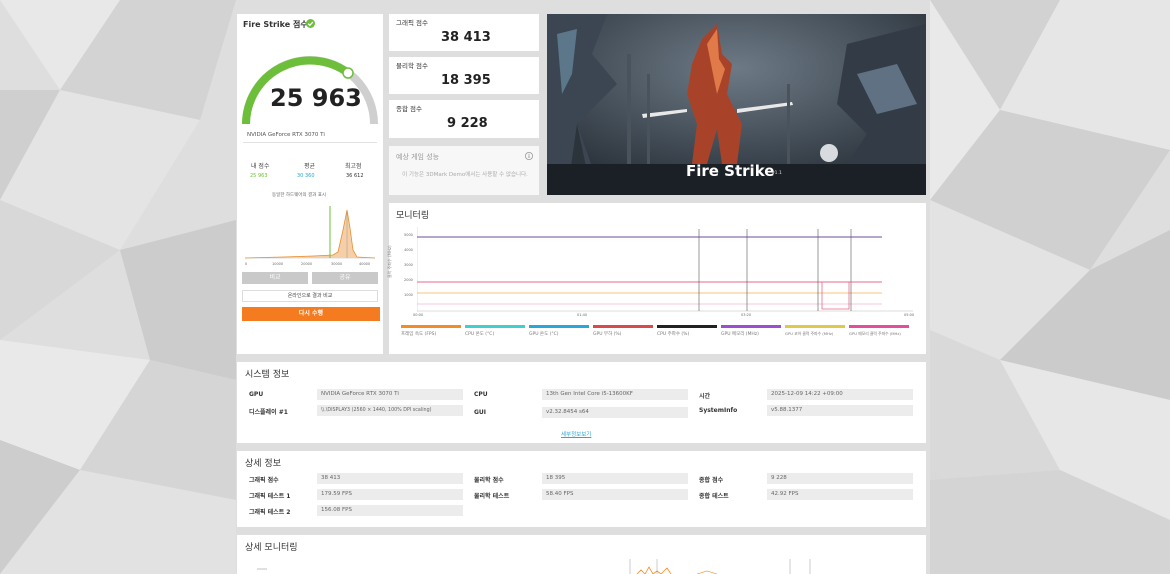 The width and height of the screenshot is (1170, 574). Describe the element at coordinates (390, 494) in the screenshot. I see `detail-value-graphics-test-1: 179.59 FPS` at that location.